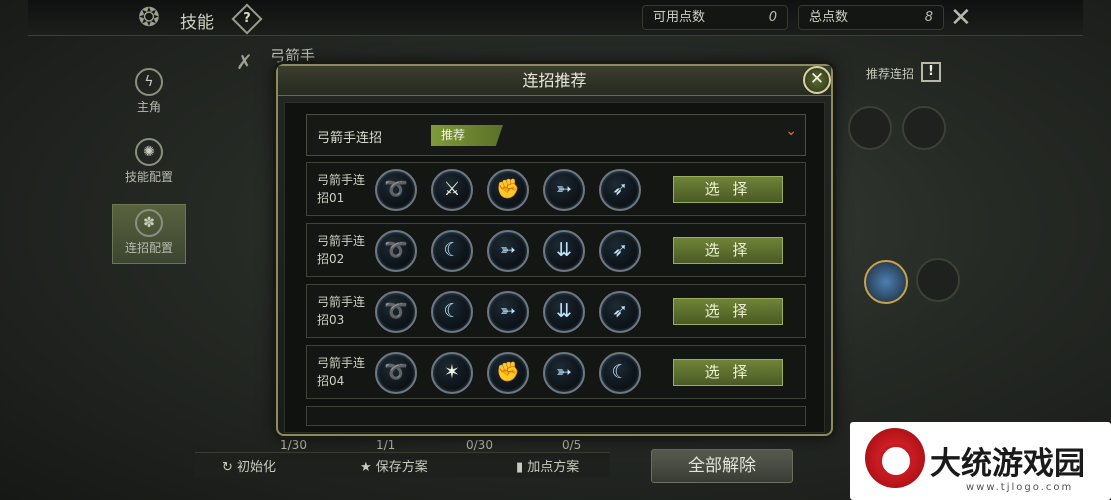 This screenshot has width=1111, height=500. I want to click on total-points: 总点数 8, so click(871, 17).